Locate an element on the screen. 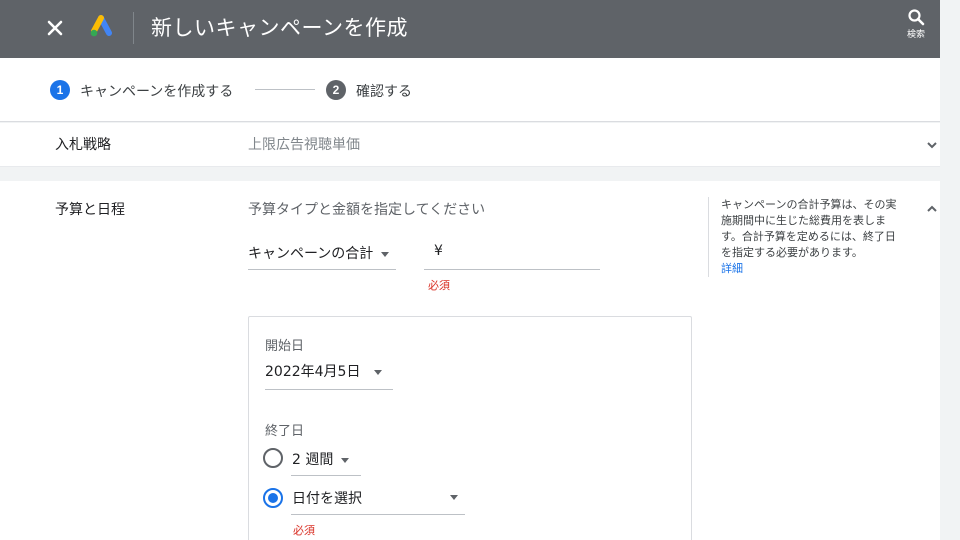 Image resolution: width=960 pixels, height=540 pixels. start-date-dropdown: 2022年4月5日 is located at coordinates (324, 371).